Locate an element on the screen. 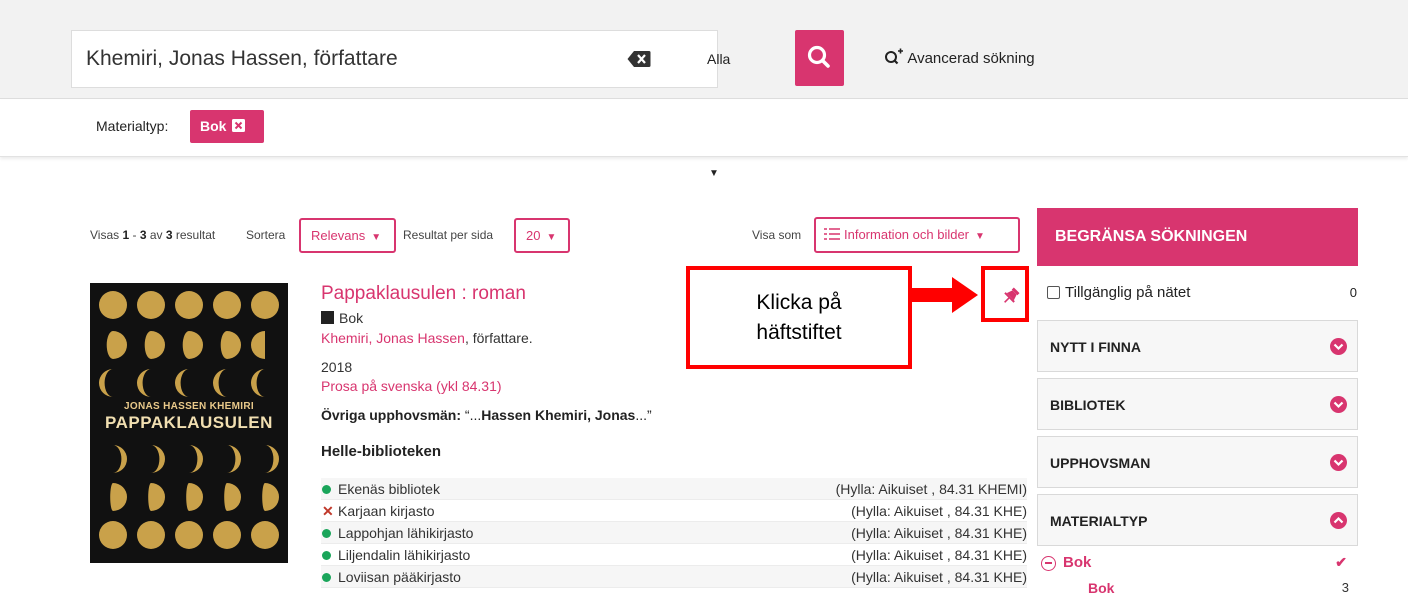 This screenshot has height=605, width=1408. facet-bibliotek: BIBLIOTEK is located at coordinates (1197, 404).